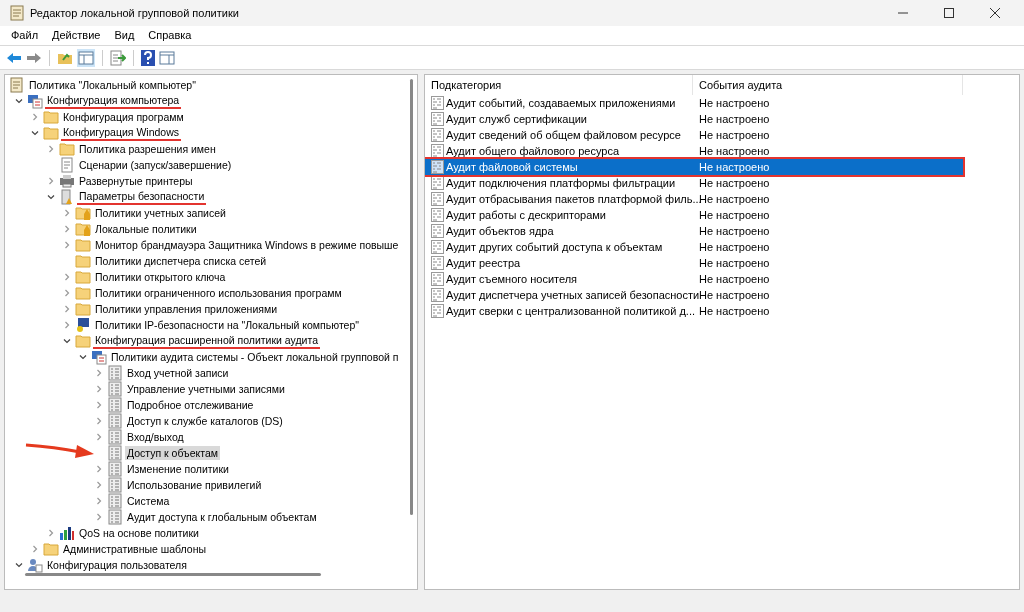 This screenshot has width=1024, height=612. Describe the element at coordinates (170, 35) in the screenshot. I see `menu-item: Справка` at that location.